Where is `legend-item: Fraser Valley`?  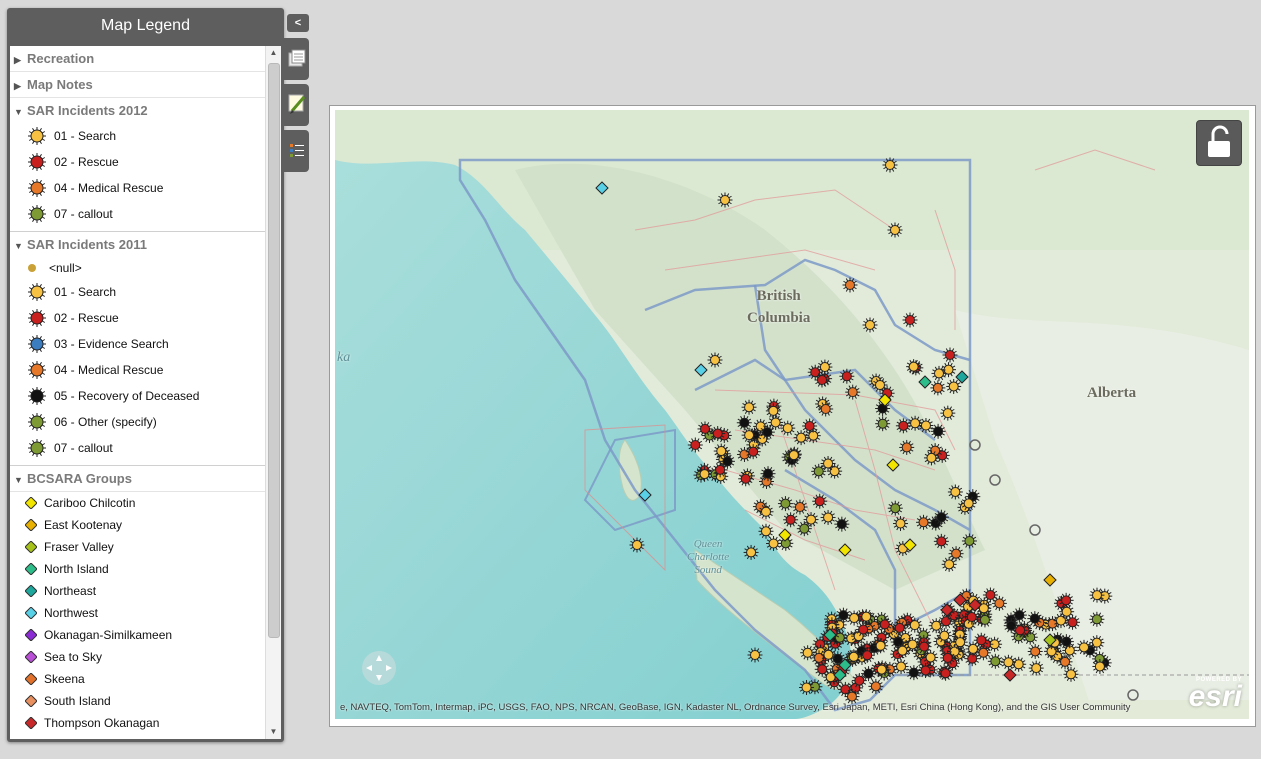 legend-item: Fraser Valley is located at coordinates (138, 547).